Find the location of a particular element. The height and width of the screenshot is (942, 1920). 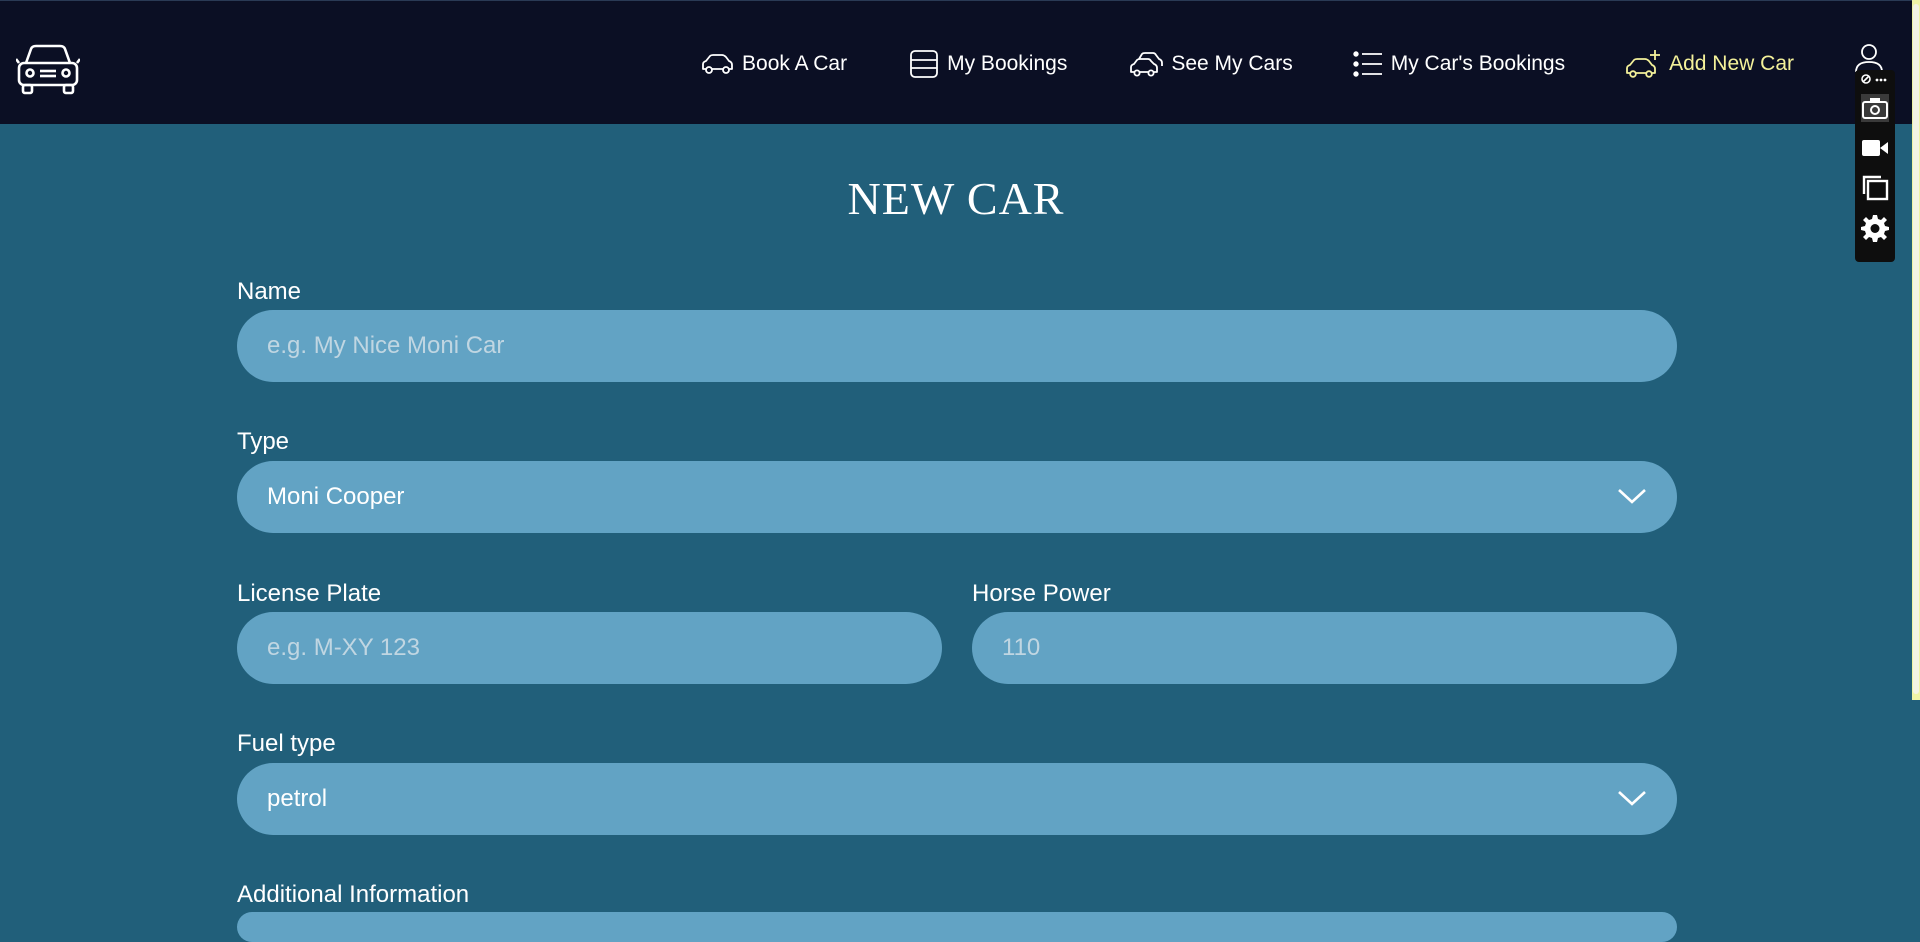

nav-item-book-a-car: Book A Car is located at coordinates (773, 64).